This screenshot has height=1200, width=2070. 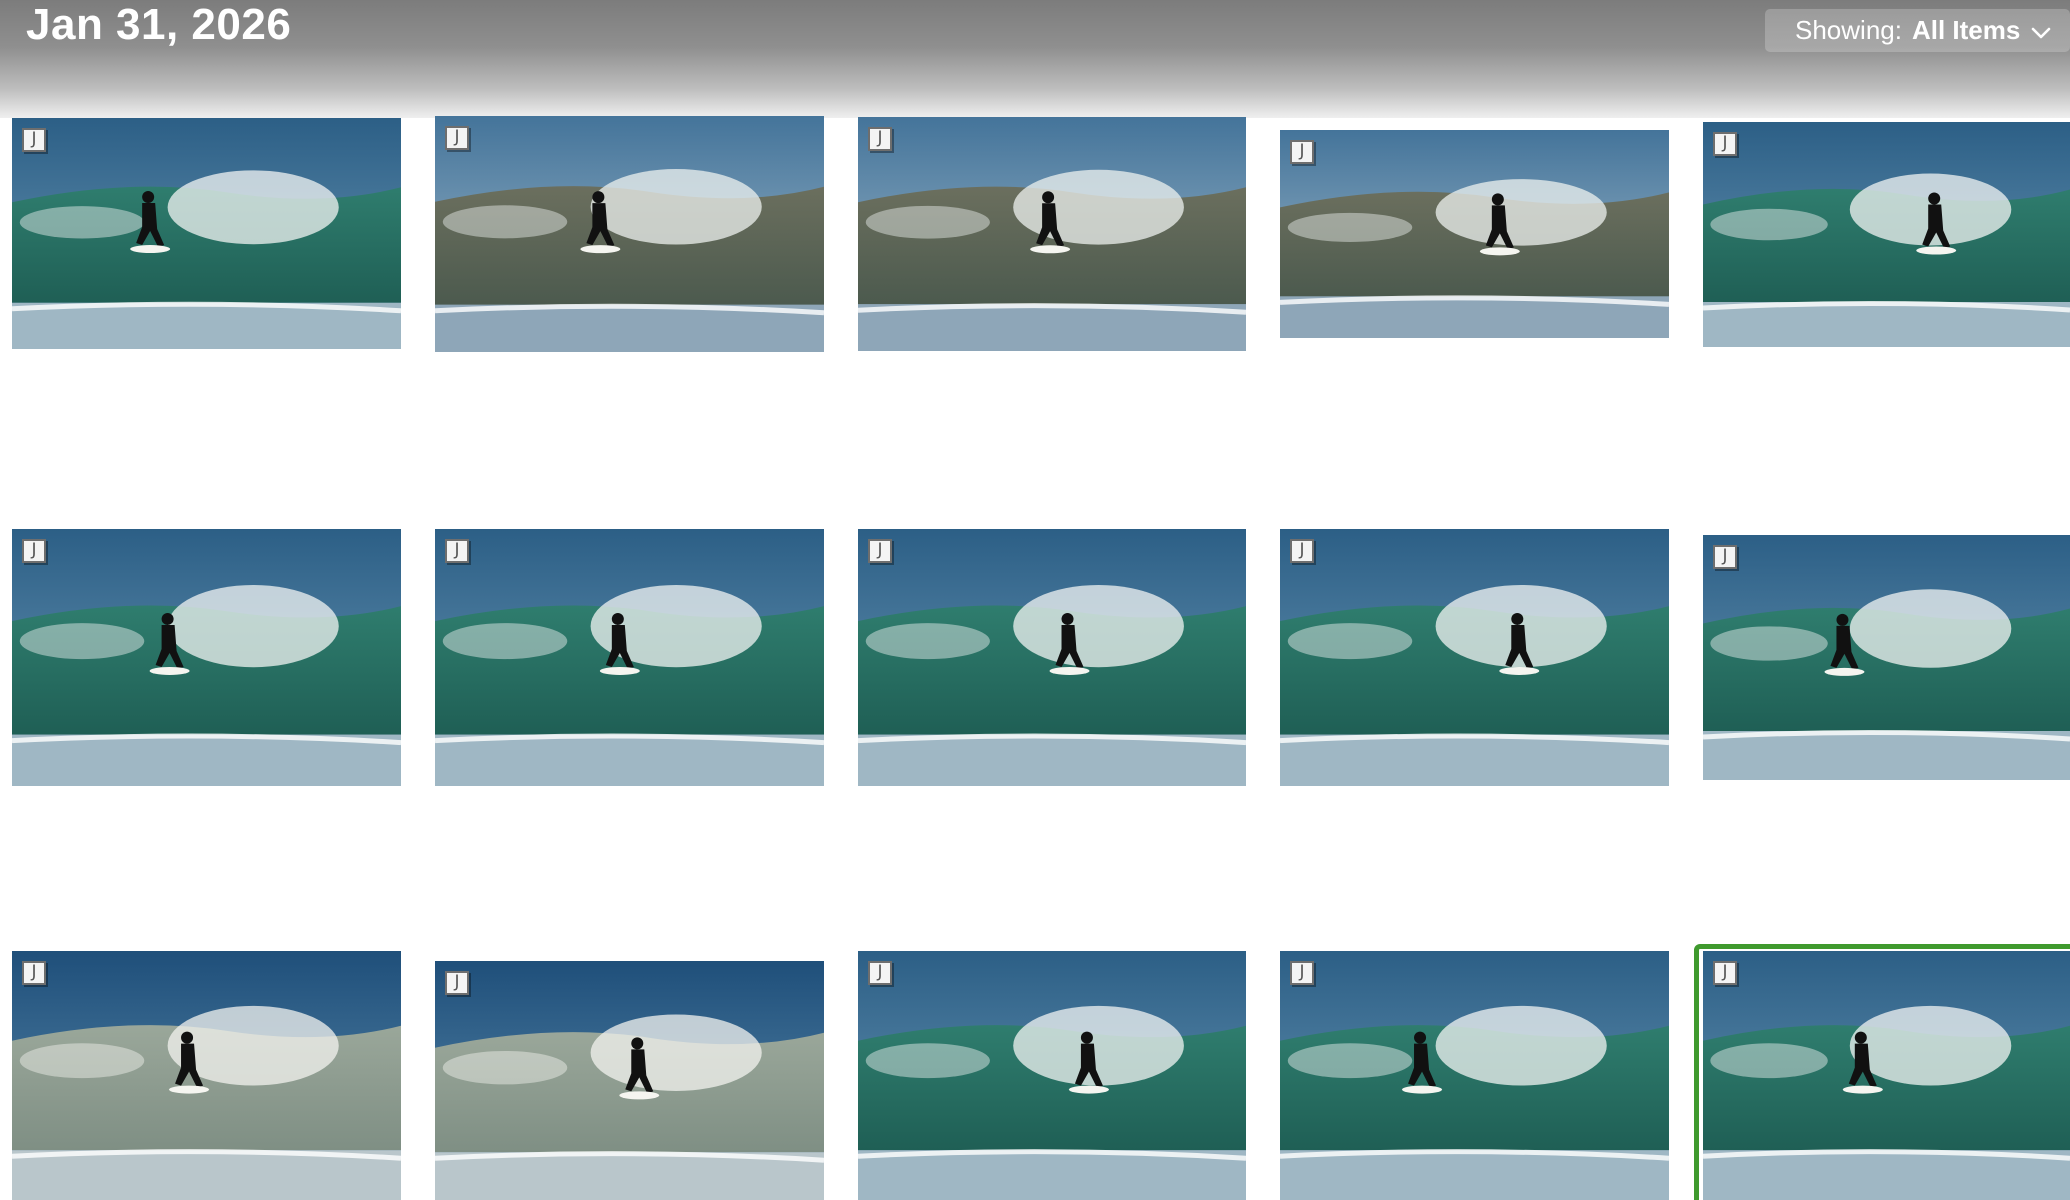 I want to click on date-header-bar: Jan 31, 2026 Showing: All Items, so click(x=1035, y=59).